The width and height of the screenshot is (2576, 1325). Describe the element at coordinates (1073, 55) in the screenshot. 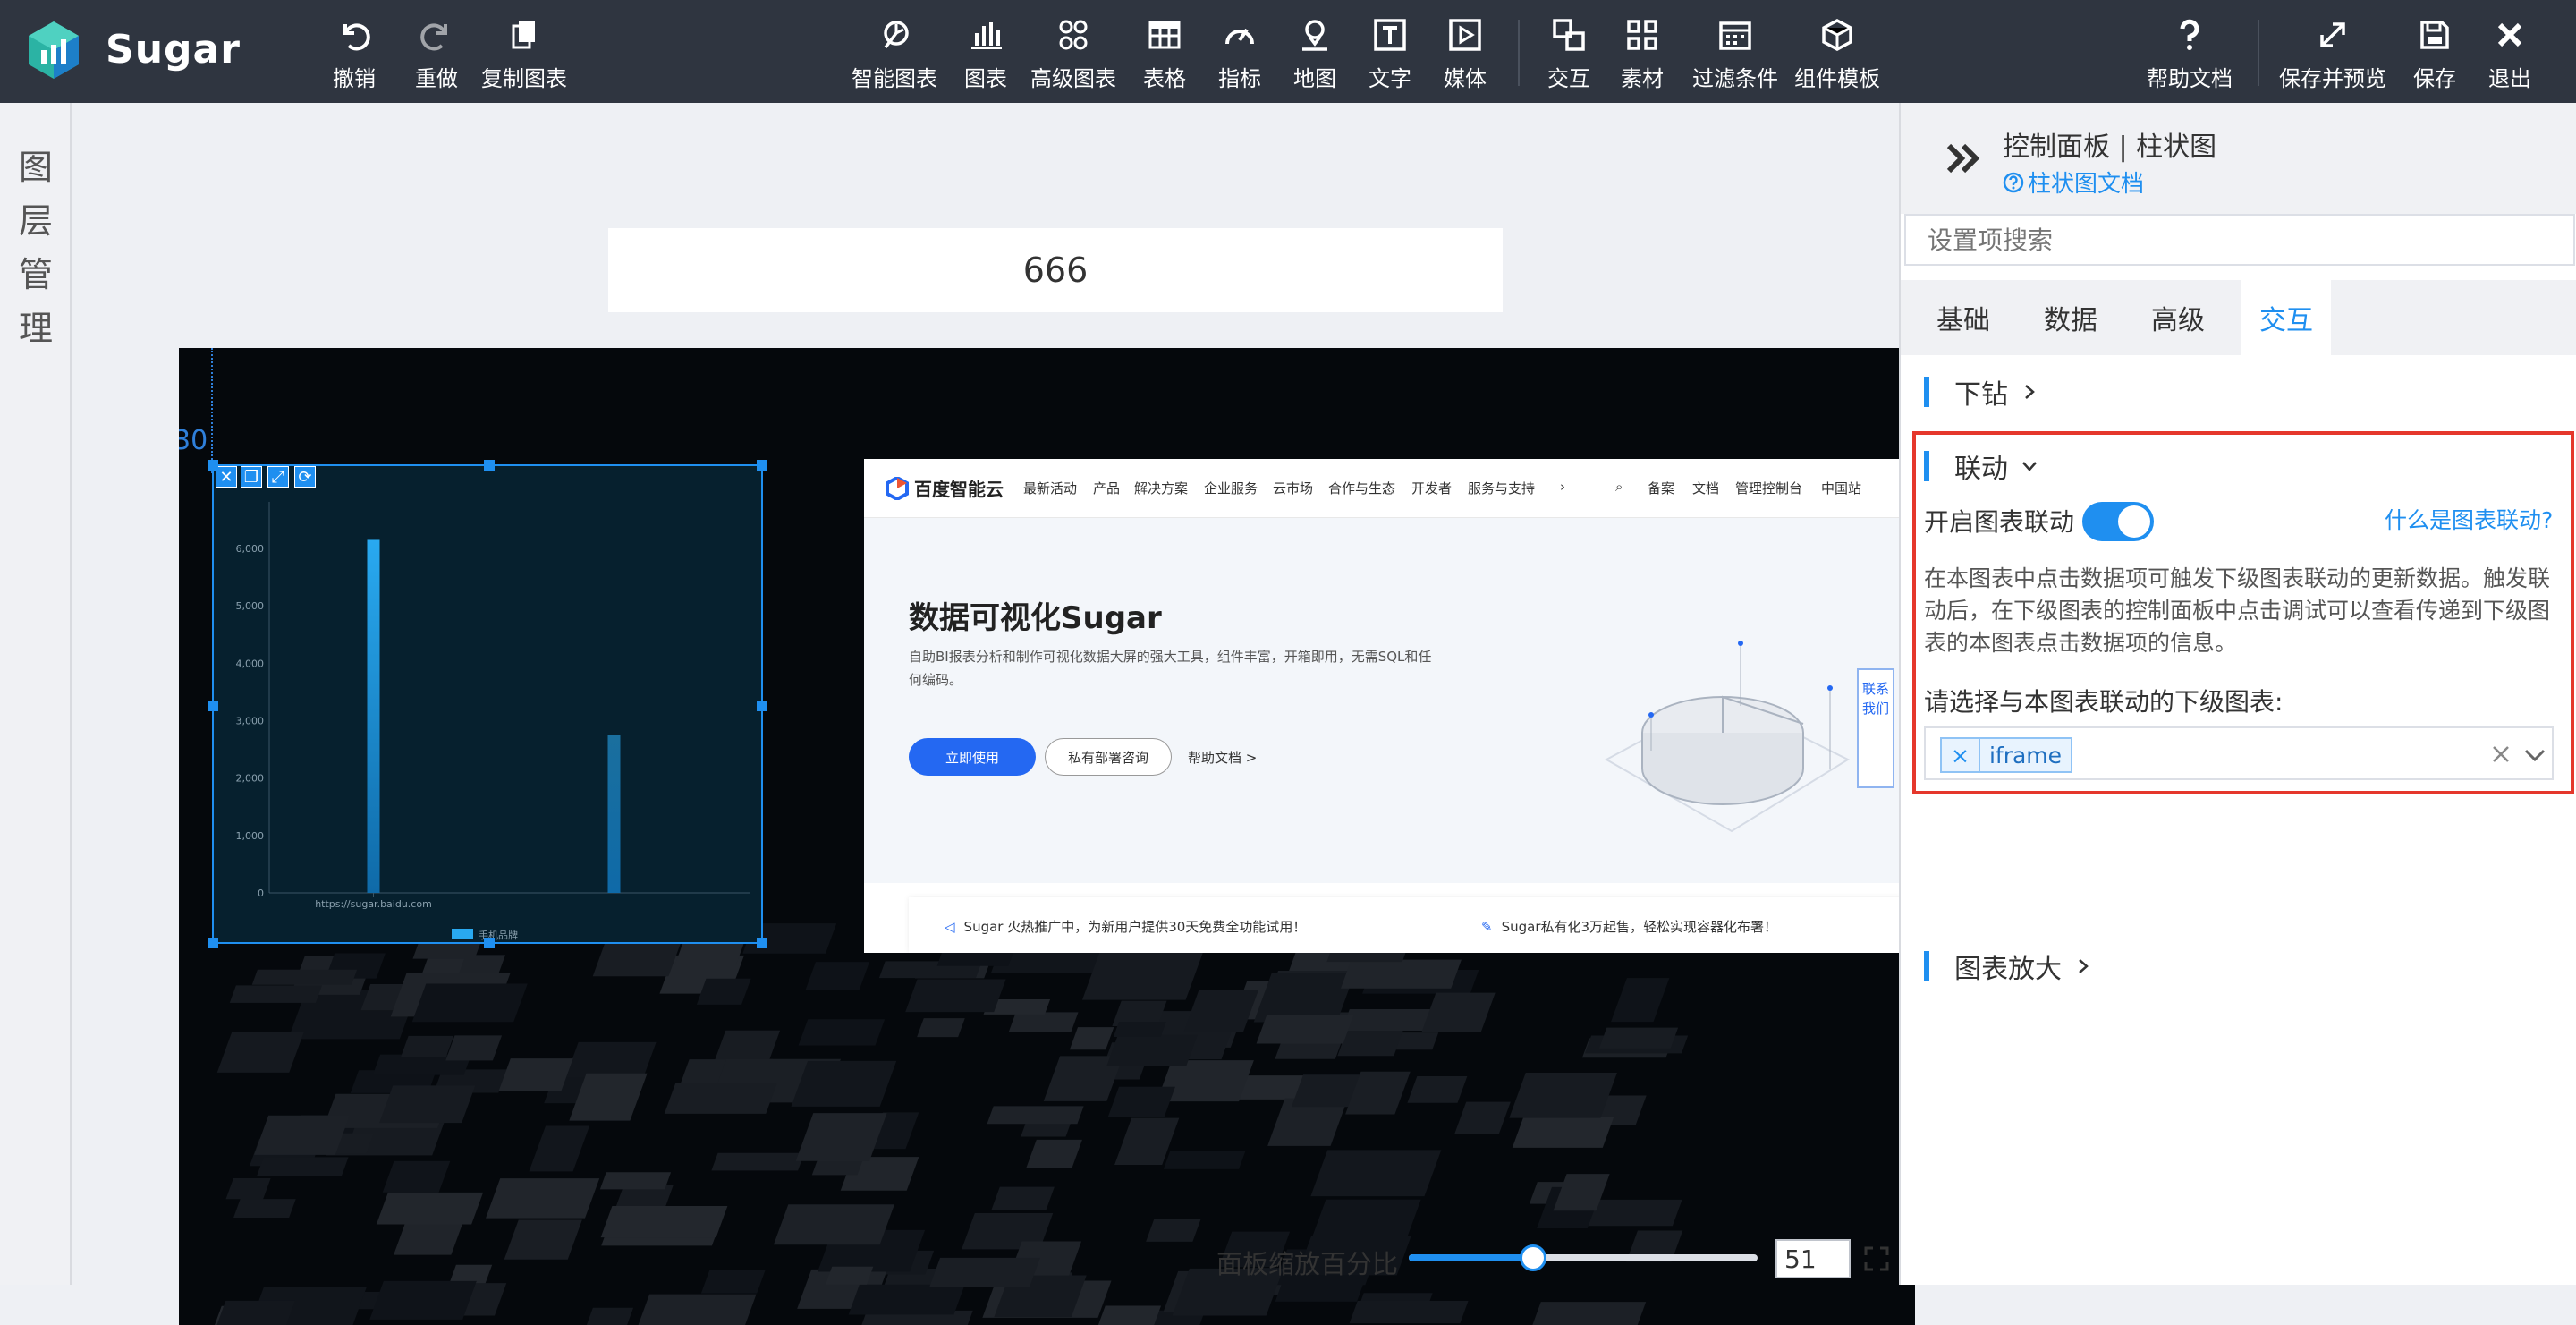

I see `advanced-chart-button: 高级图表` at that location.